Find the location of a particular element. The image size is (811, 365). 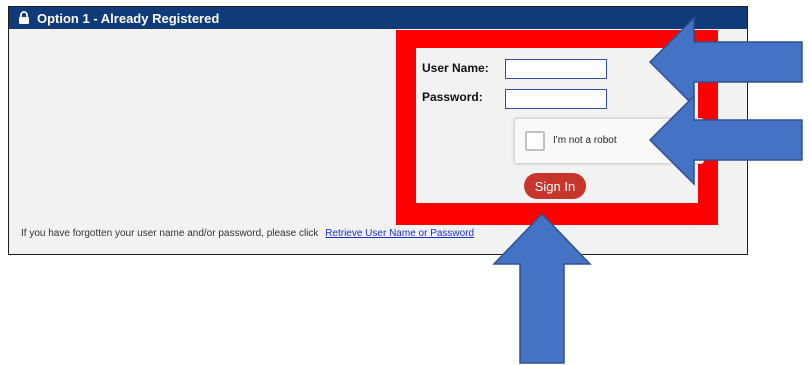

username-input is located at coordinates (556, 69).